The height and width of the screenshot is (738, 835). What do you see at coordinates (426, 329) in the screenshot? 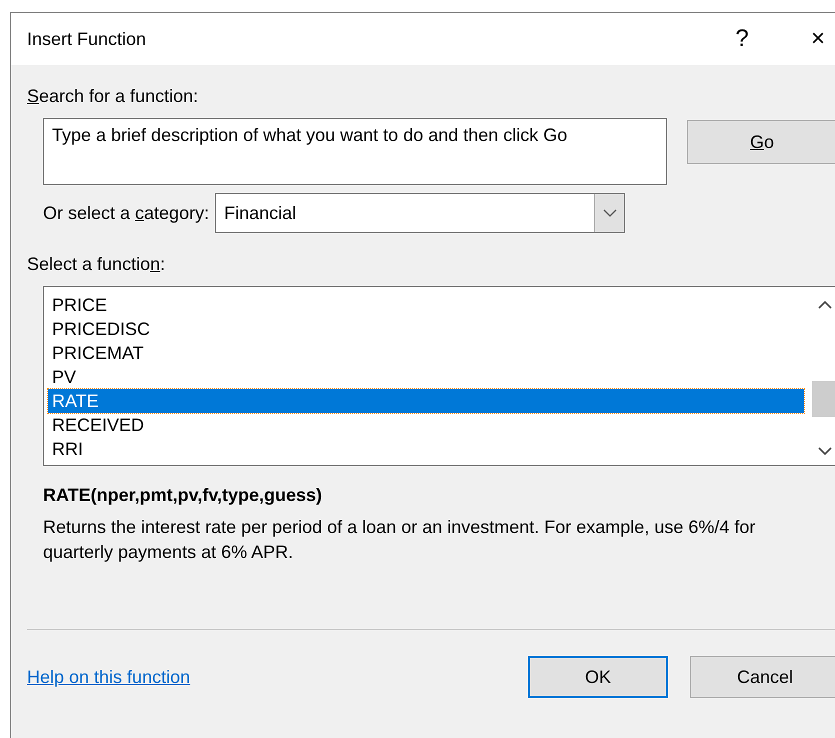
I see `function-list-item: PRICEDISC` at bounding box center [426, 329].